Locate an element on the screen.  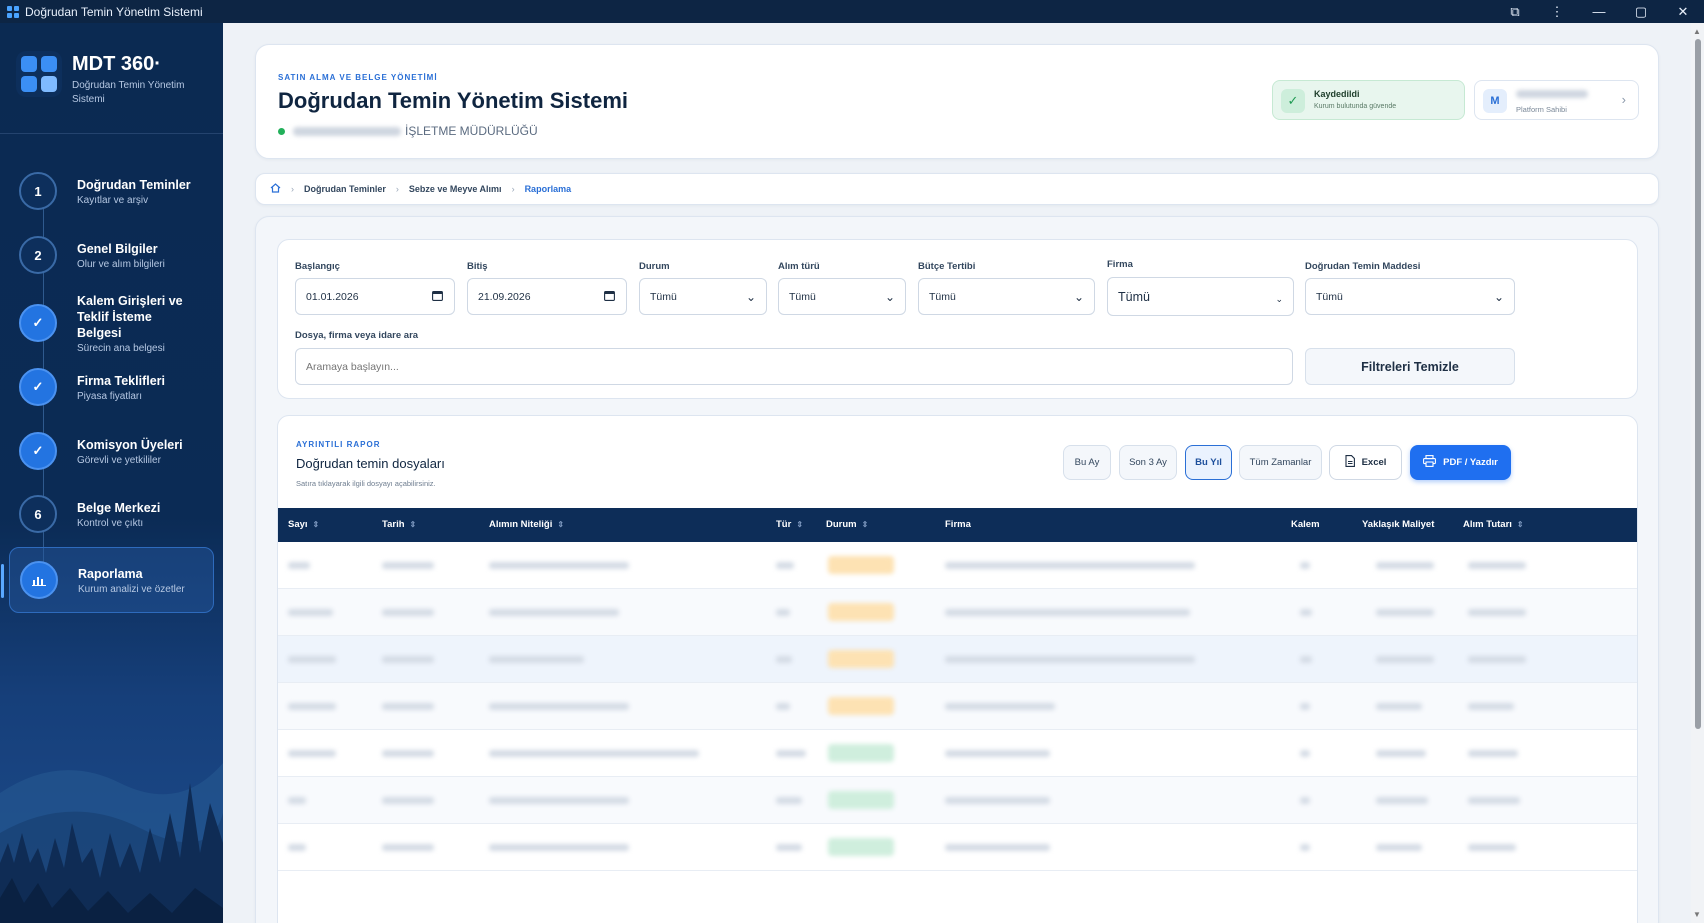
article-select: Tümü ⌄ is located at coordinates (1410, 296).